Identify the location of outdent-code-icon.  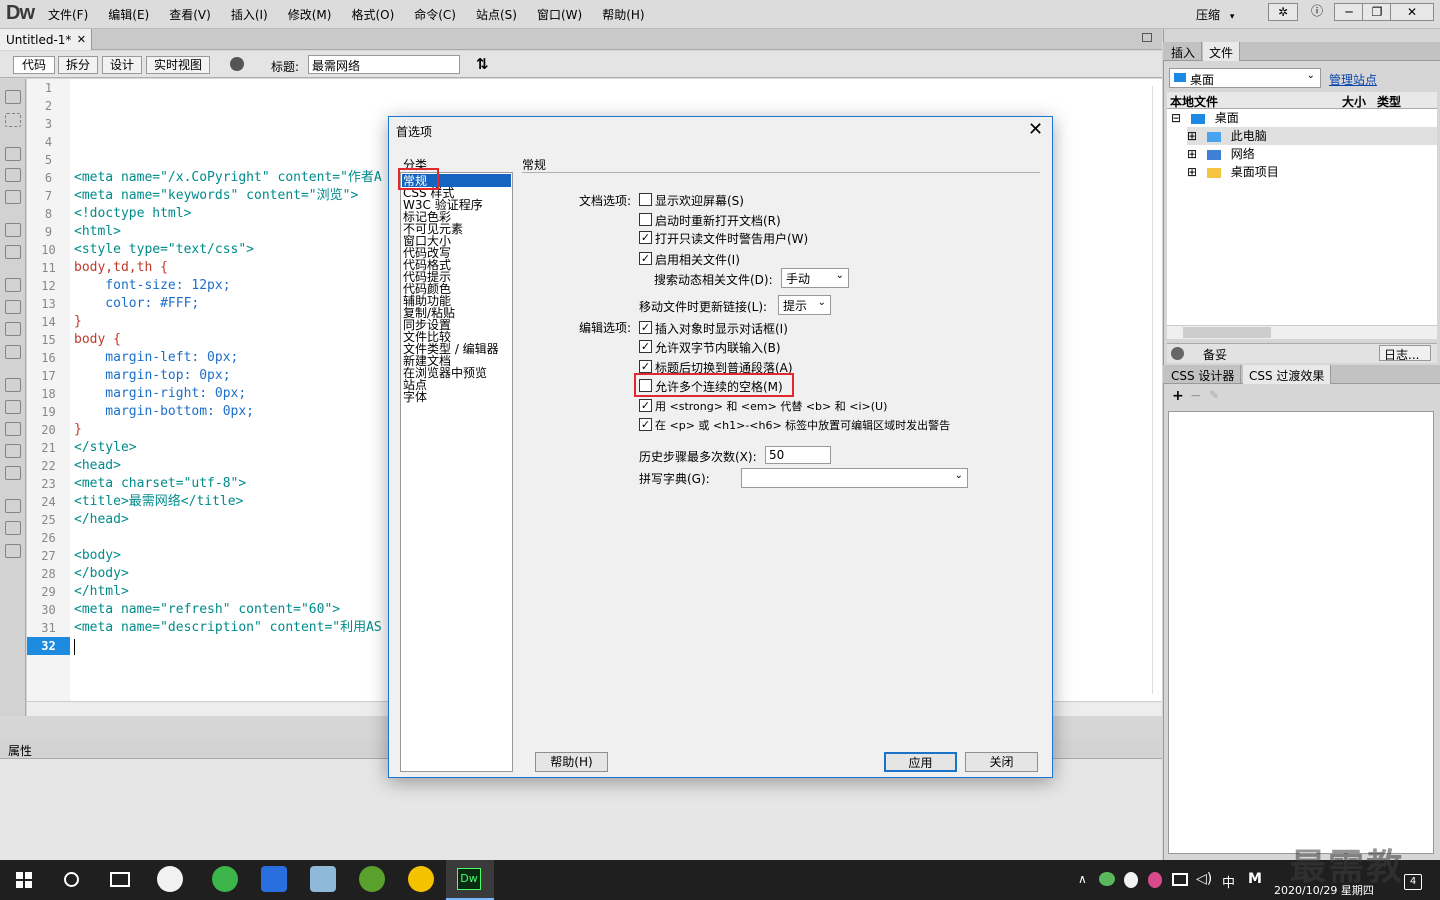
(13, 528).